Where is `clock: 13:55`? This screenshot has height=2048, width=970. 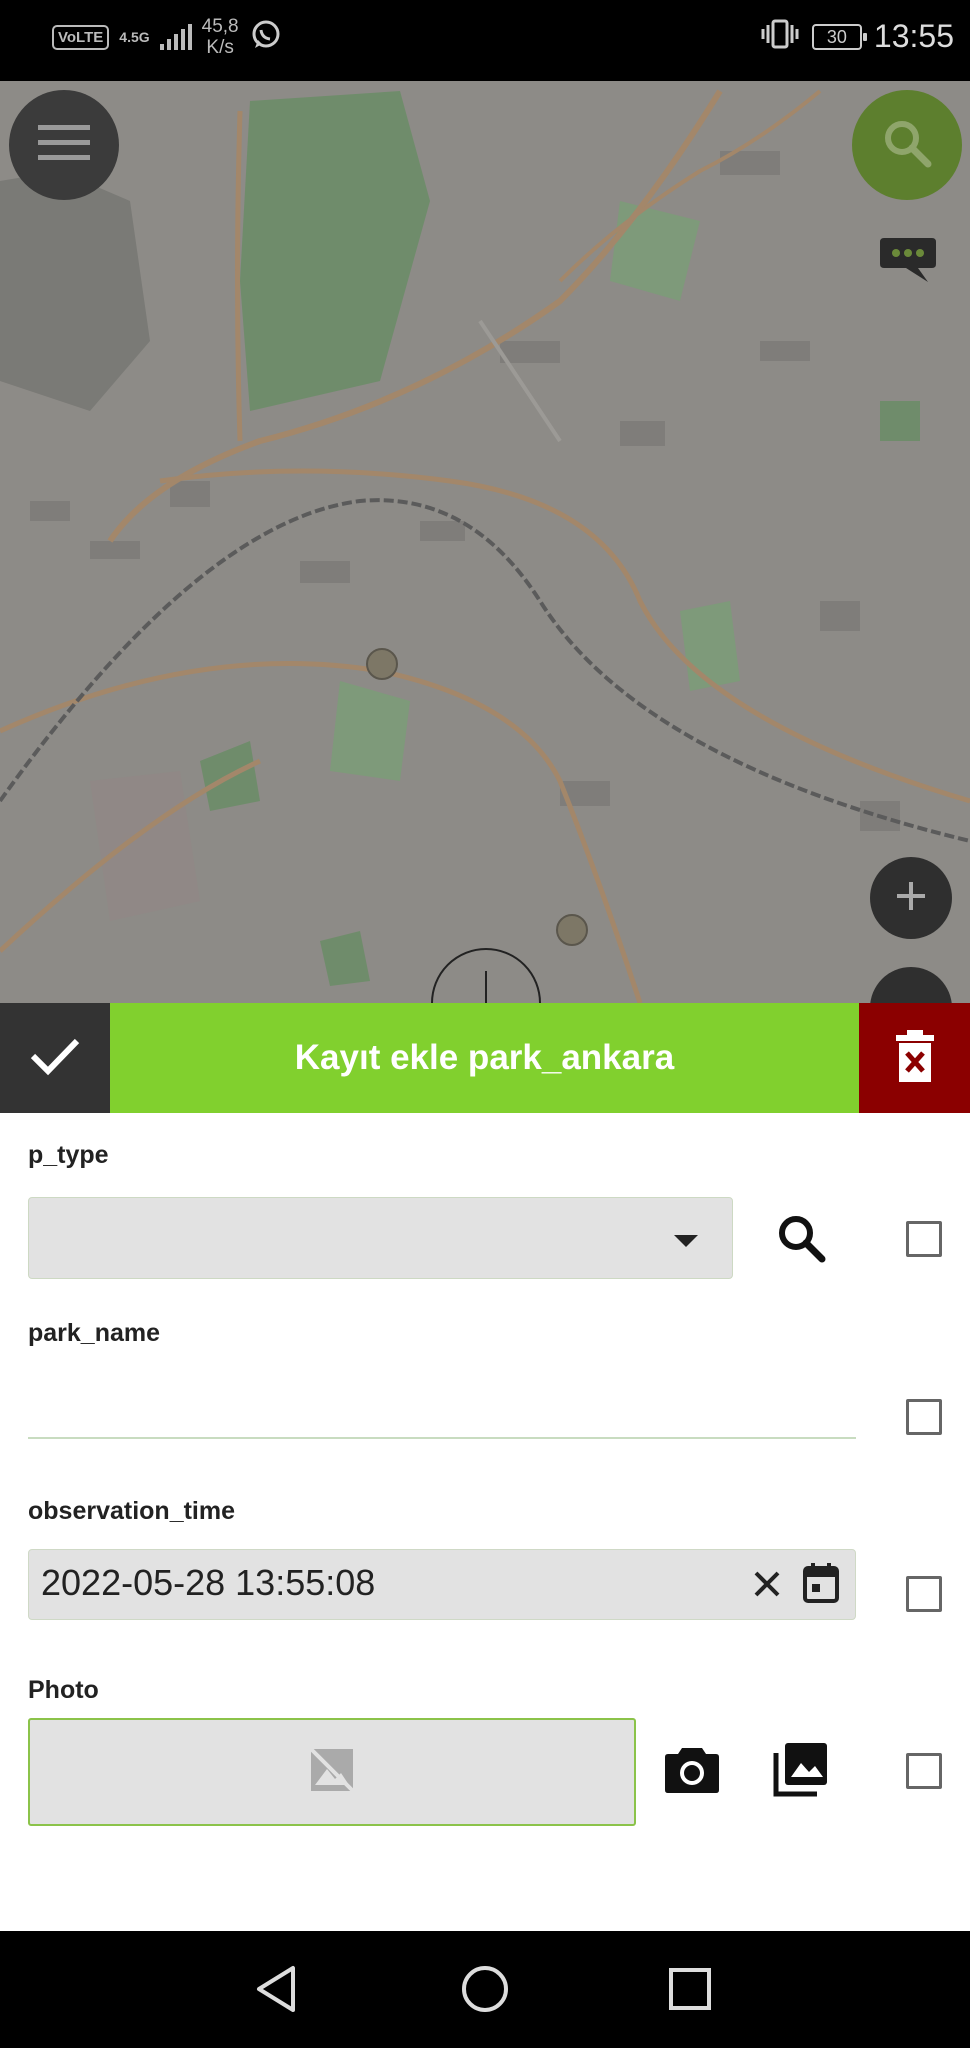
clock: 13:55 is located at coordinates (913, 36).